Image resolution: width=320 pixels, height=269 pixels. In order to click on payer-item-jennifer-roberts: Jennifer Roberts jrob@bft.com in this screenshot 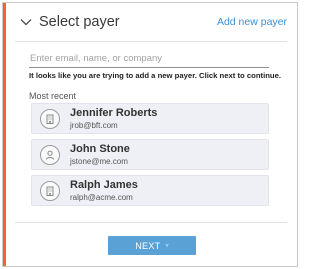, I will do `click(150, 118)`.